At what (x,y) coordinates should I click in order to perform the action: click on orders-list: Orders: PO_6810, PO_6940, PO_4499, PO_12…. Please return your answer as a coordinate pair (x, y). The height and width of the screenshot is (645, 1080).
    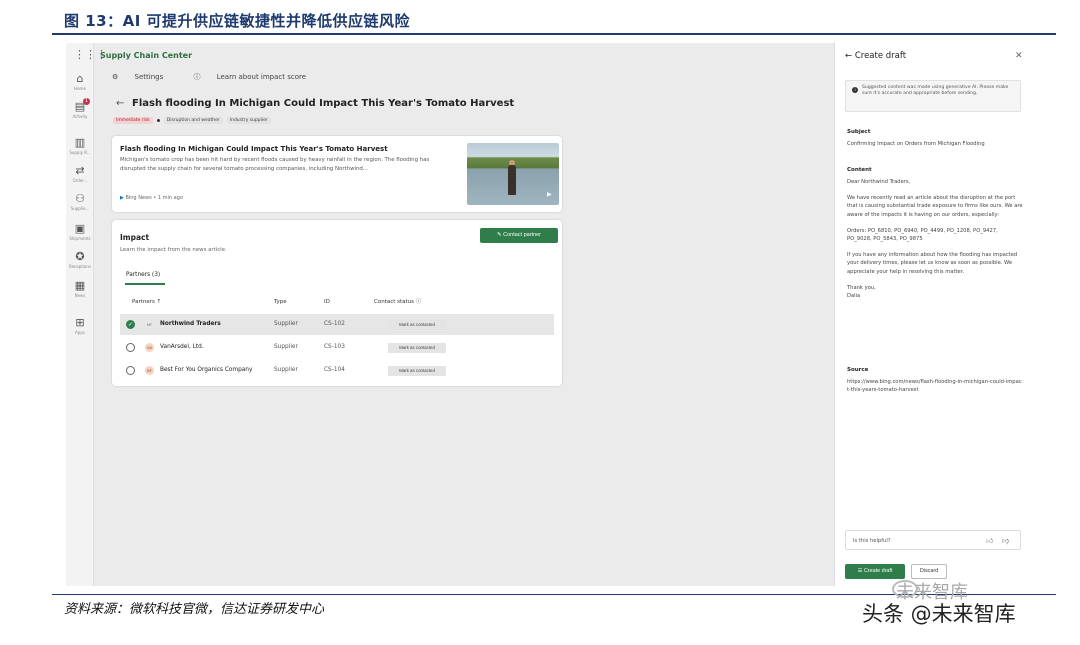
    Looking at the image, I should click on (922, 235).